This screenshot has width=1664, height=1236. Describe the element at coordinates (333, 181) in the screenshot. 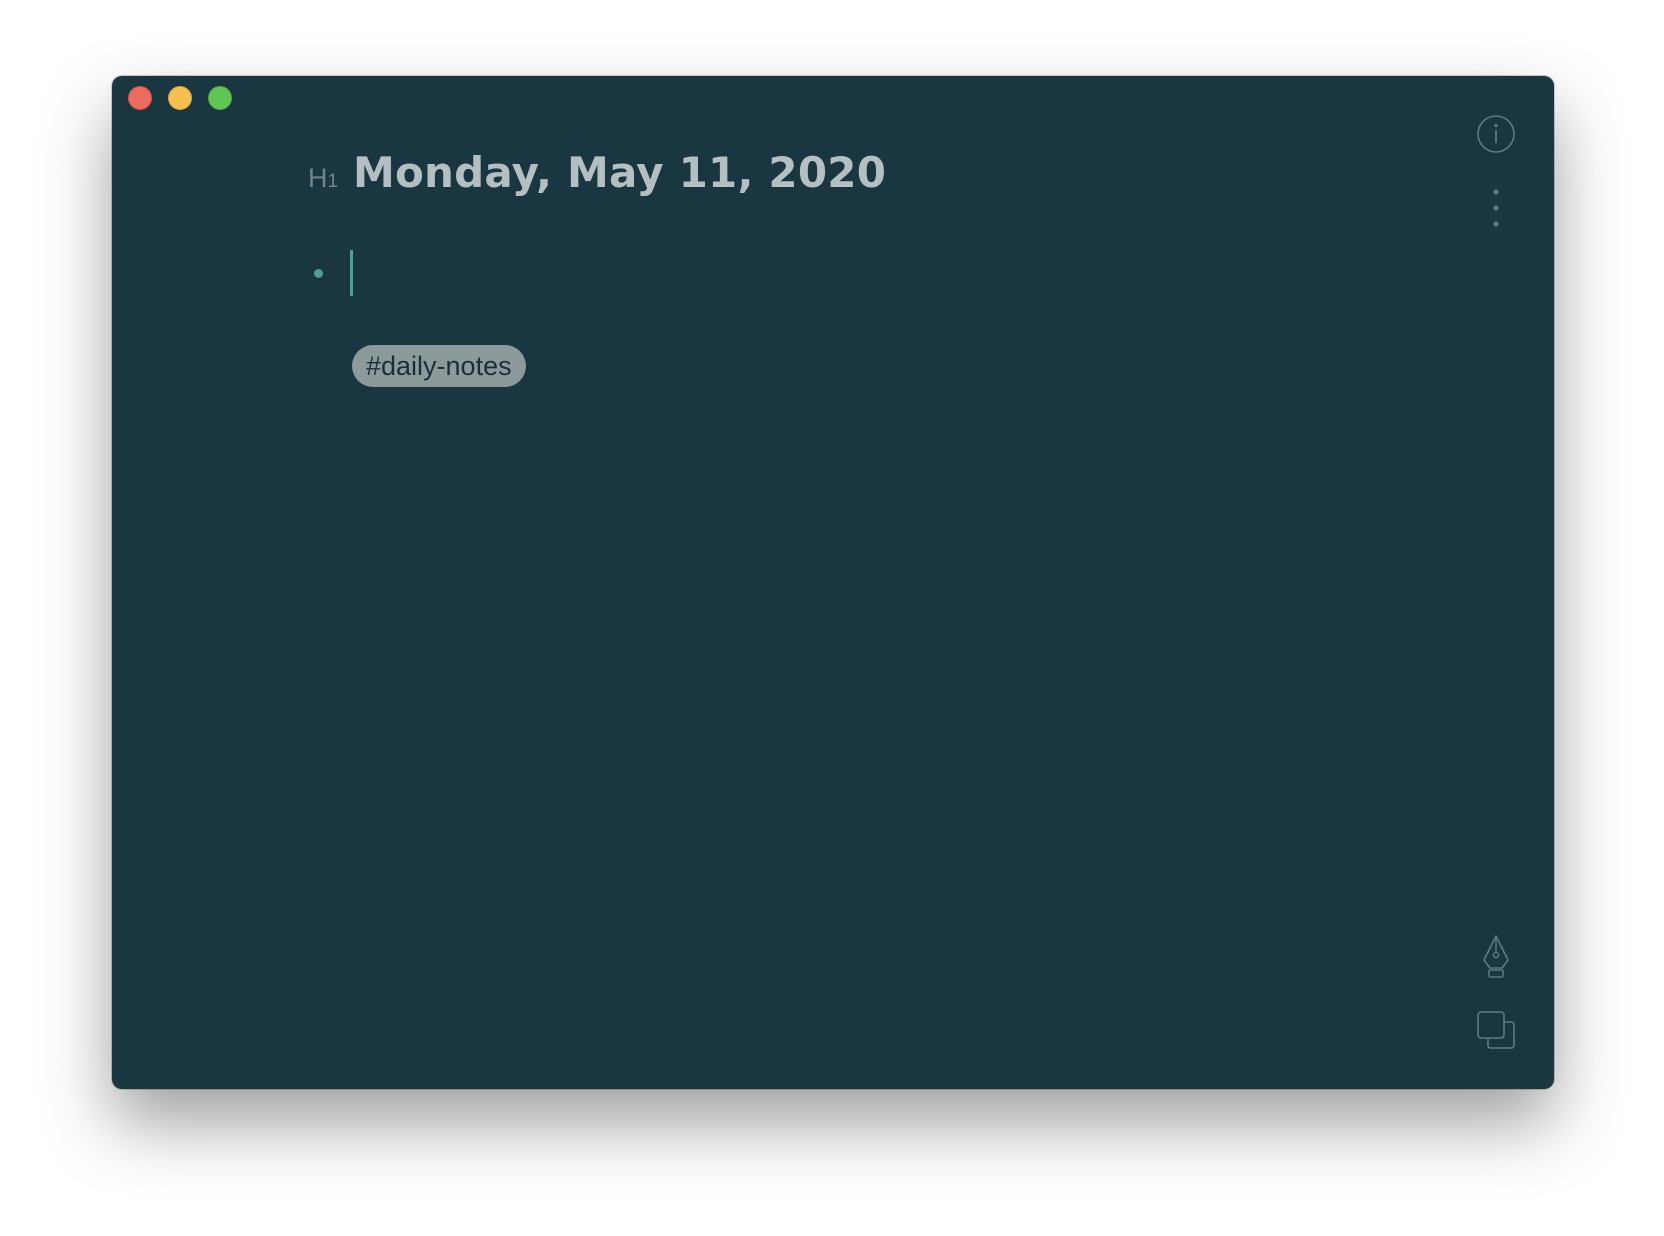

I see `heading-marker-level: 1` at that location.